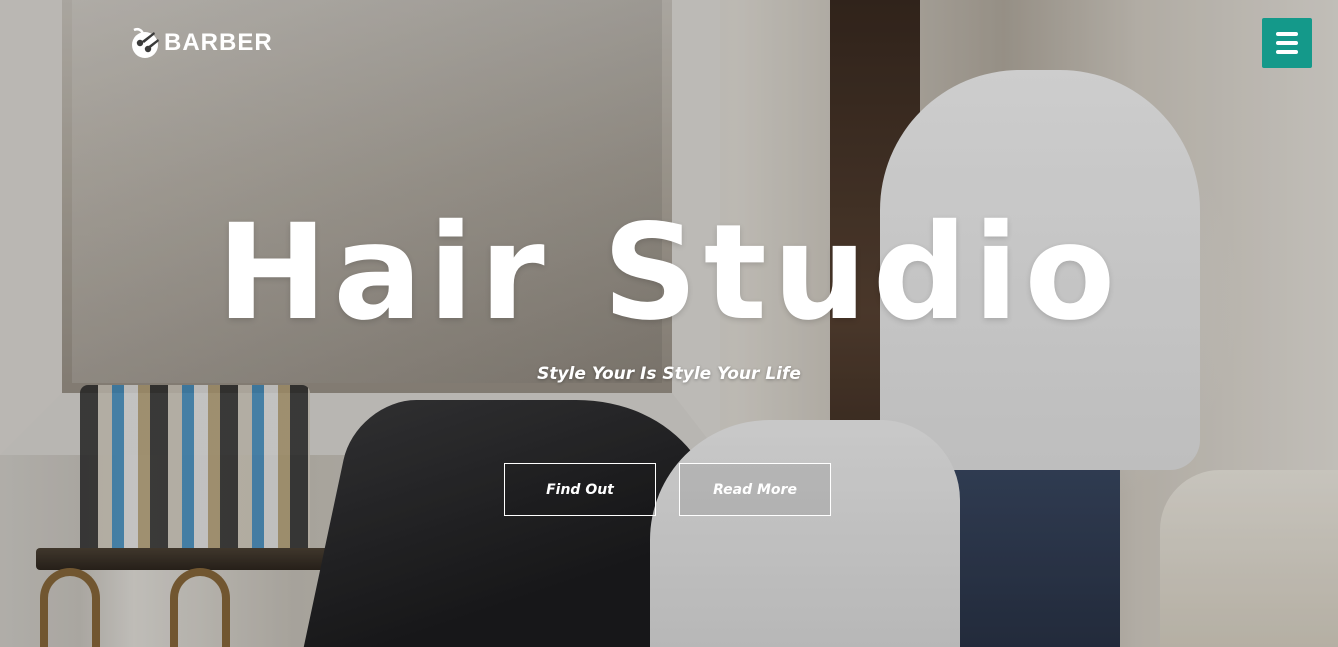 Image resolution: width=1338 pixels, height=647 pixels. What do you see at coordinates (218, 42) in the screenshot?
I see `brand-name: BARBER` at bounding box center [218, 42].